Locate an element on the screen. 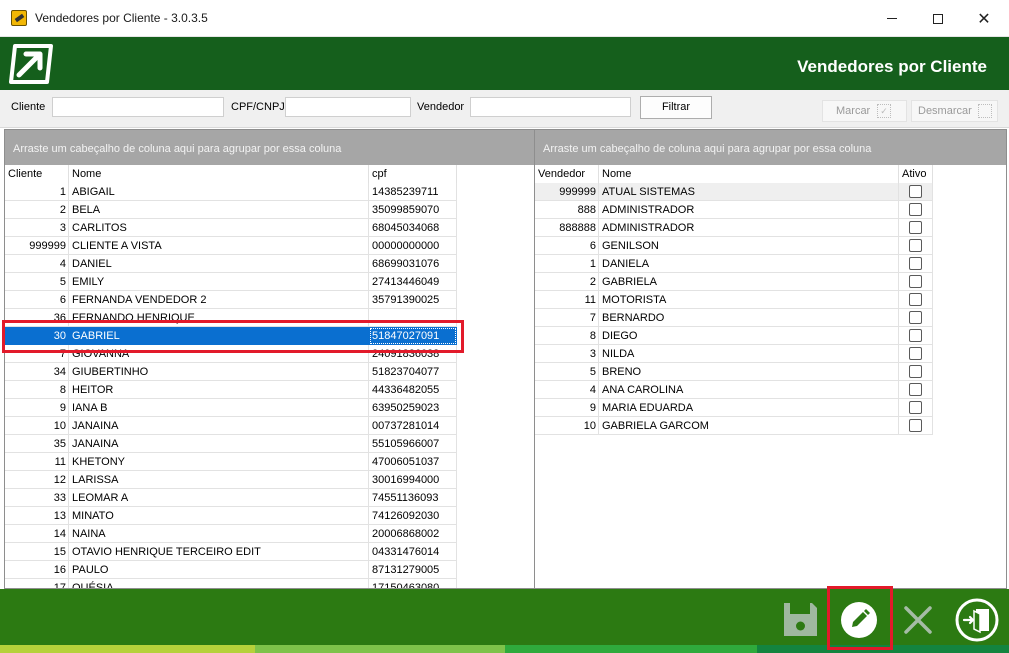 This screenshot has width=1009, height=653. marcar-button: Marcar ✓ is located at coordinates (864, 111).